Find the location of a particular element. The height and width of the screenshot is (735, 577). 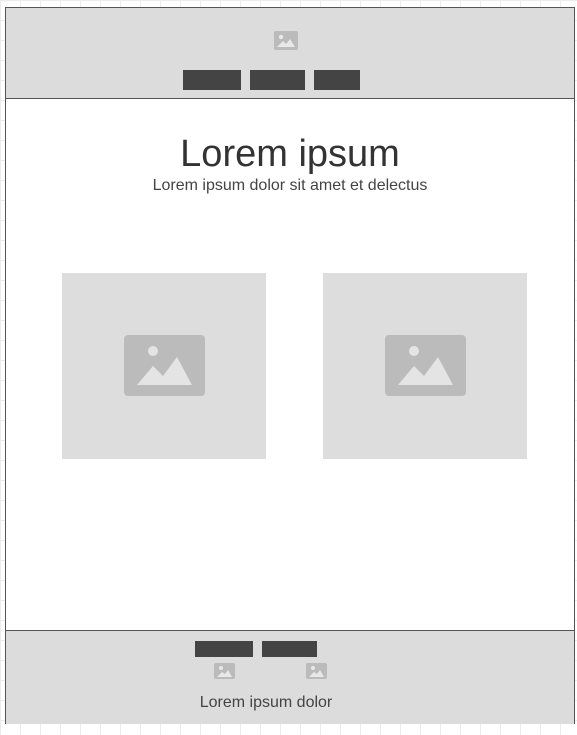

logo-image-icon is located at coordinates (286, 40).